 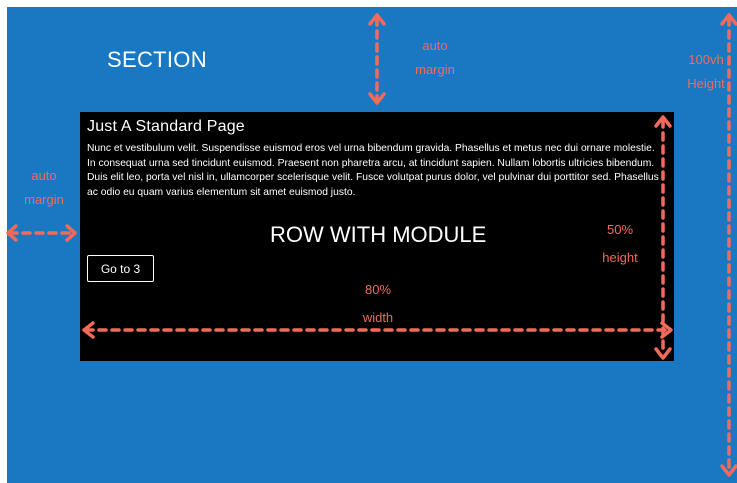 I want to click on row-width-arrow, so click(x=377, y=330).